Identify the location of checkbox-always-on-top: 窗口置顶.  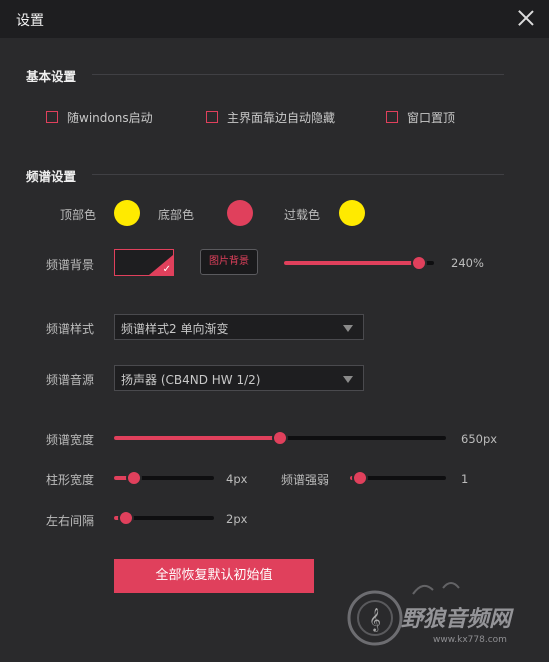
(420, 117).